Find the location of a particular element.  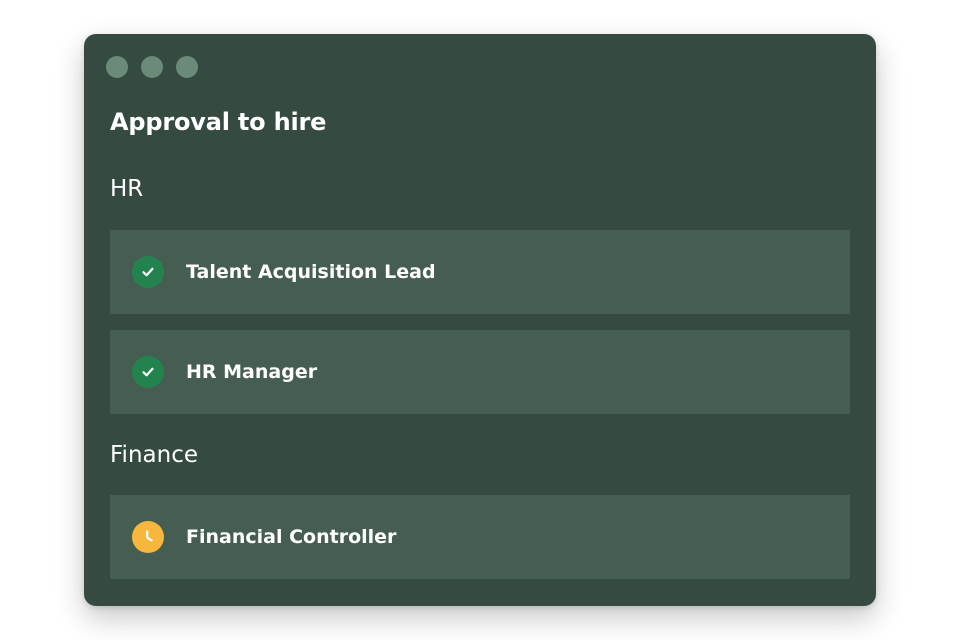

approver-label: HR Manager is located at coordinates (252, 372).